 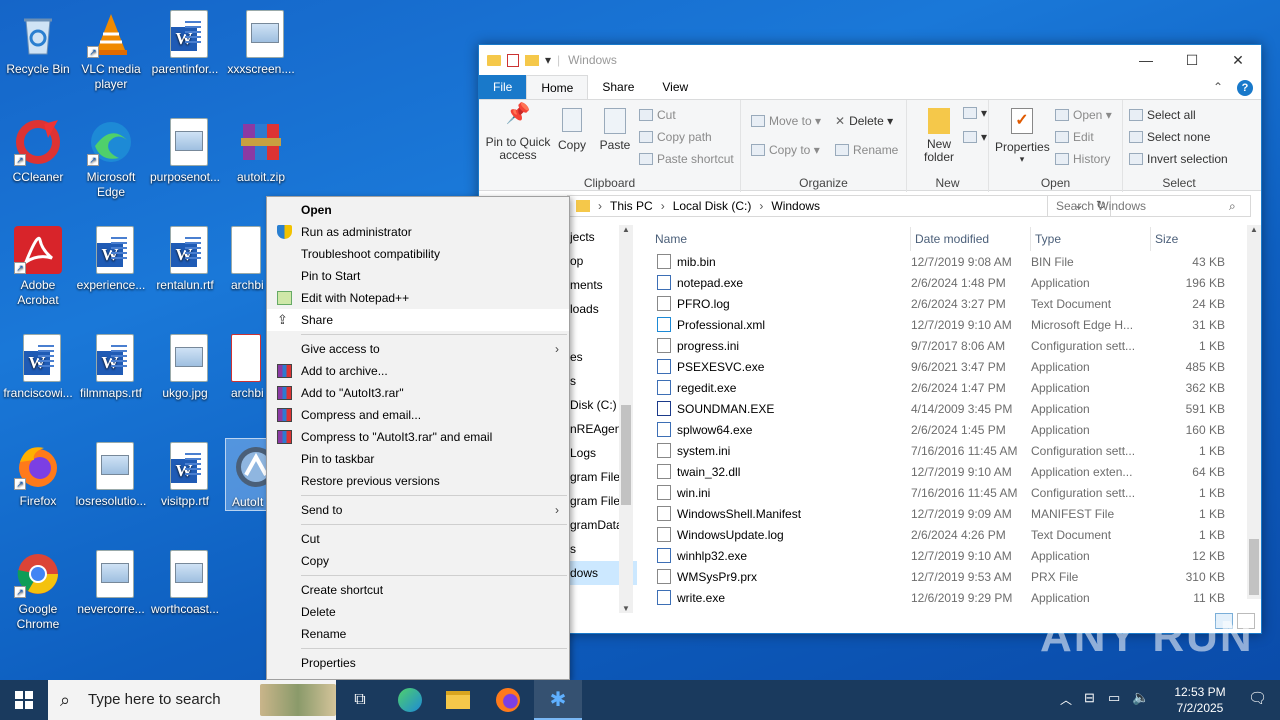 What do you see at coordinates (418, 539) in the screenshot?
I see `menu-cut: Cut` at bounding box center [418, 539].